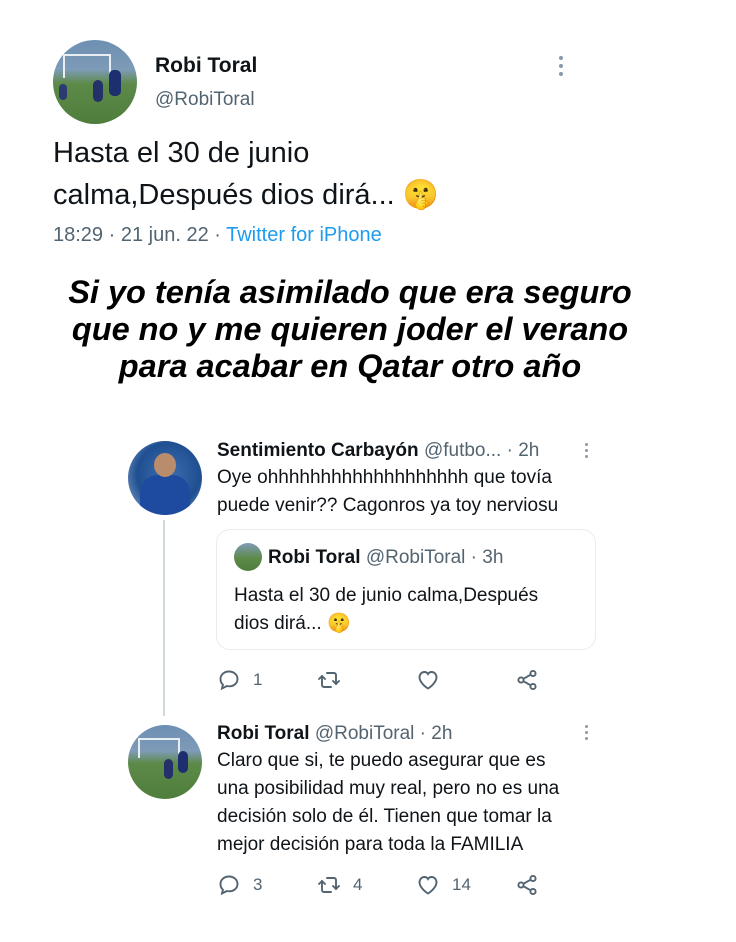 This screenshot has width=736, height=942. I want to click on caption-line: Si yo tenía asimilado que era seguro, so click(350, 292).